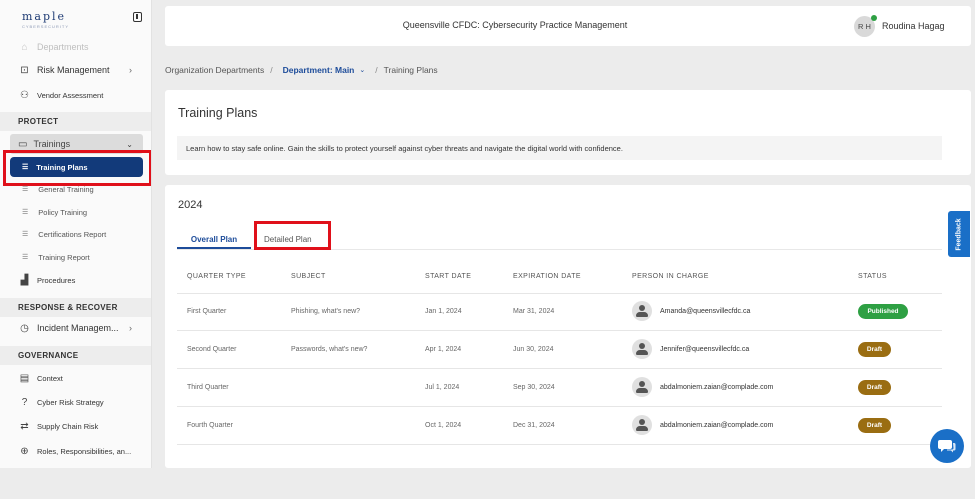 The height and width of the screenshot is (499, 975). What do you see at coordinates (46, 26) in the screenshot?
I see `logo-tagline: CYBERSECURITY` at bounding box center [46, 26].